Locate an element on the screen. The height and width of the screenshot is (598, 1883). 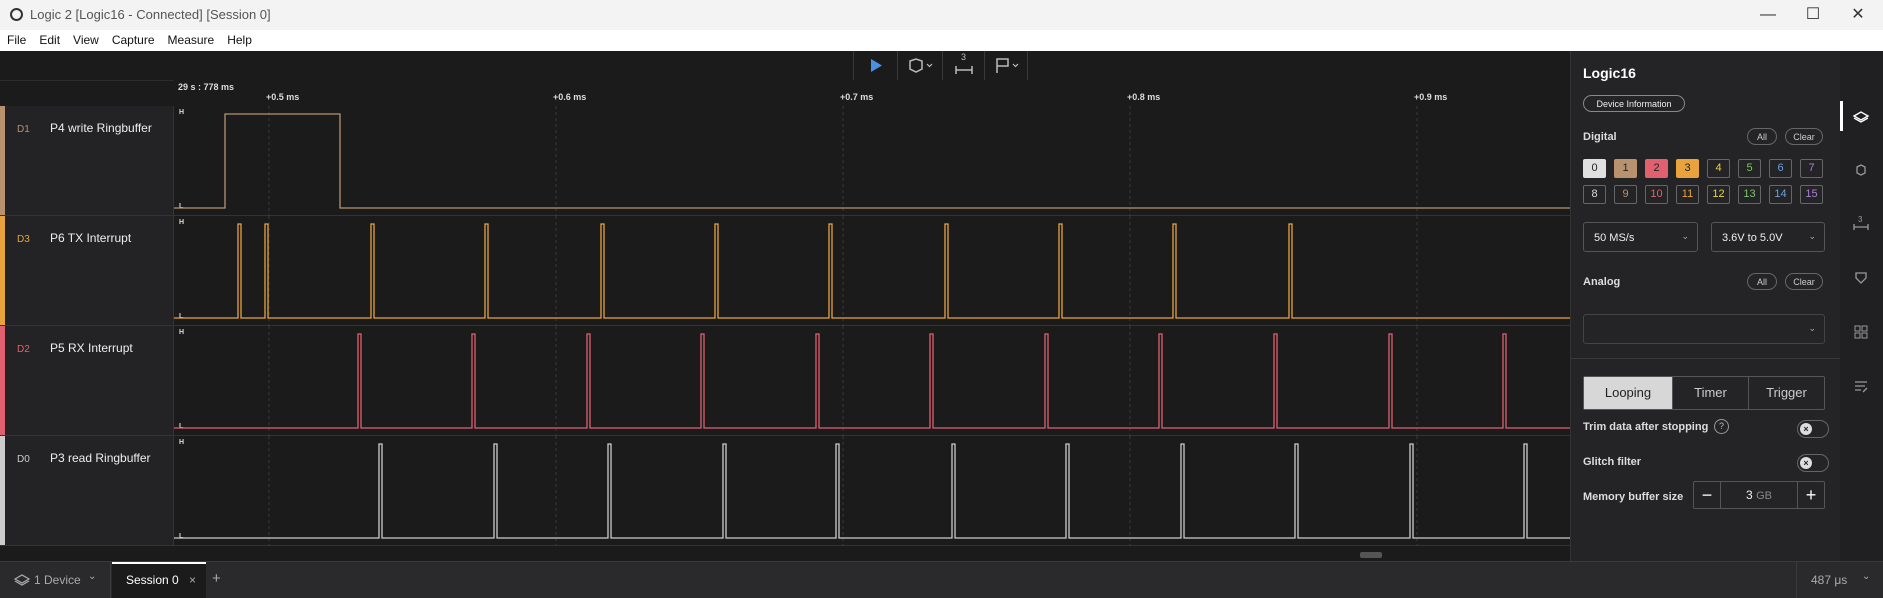
menu-view: View is located at coordinates (85, 38).